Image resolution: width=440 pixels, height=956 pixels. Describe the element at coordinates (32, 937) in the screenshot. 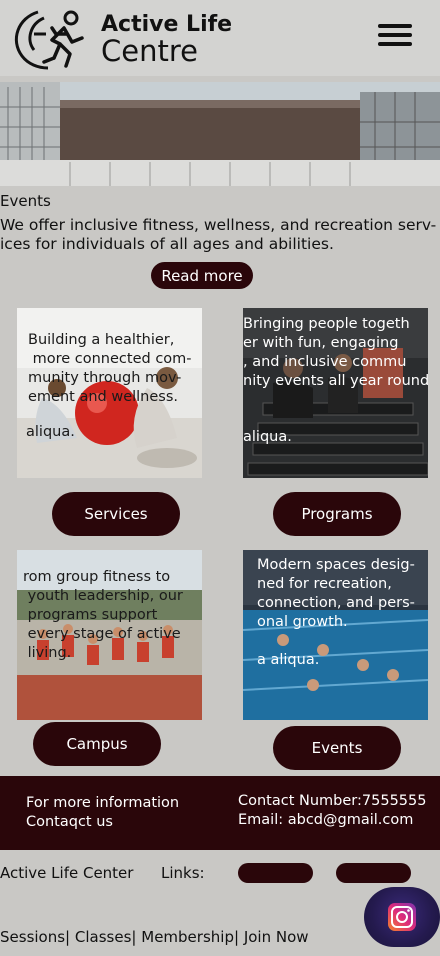

I see `nav-link-sessions: Sessions` at that location.